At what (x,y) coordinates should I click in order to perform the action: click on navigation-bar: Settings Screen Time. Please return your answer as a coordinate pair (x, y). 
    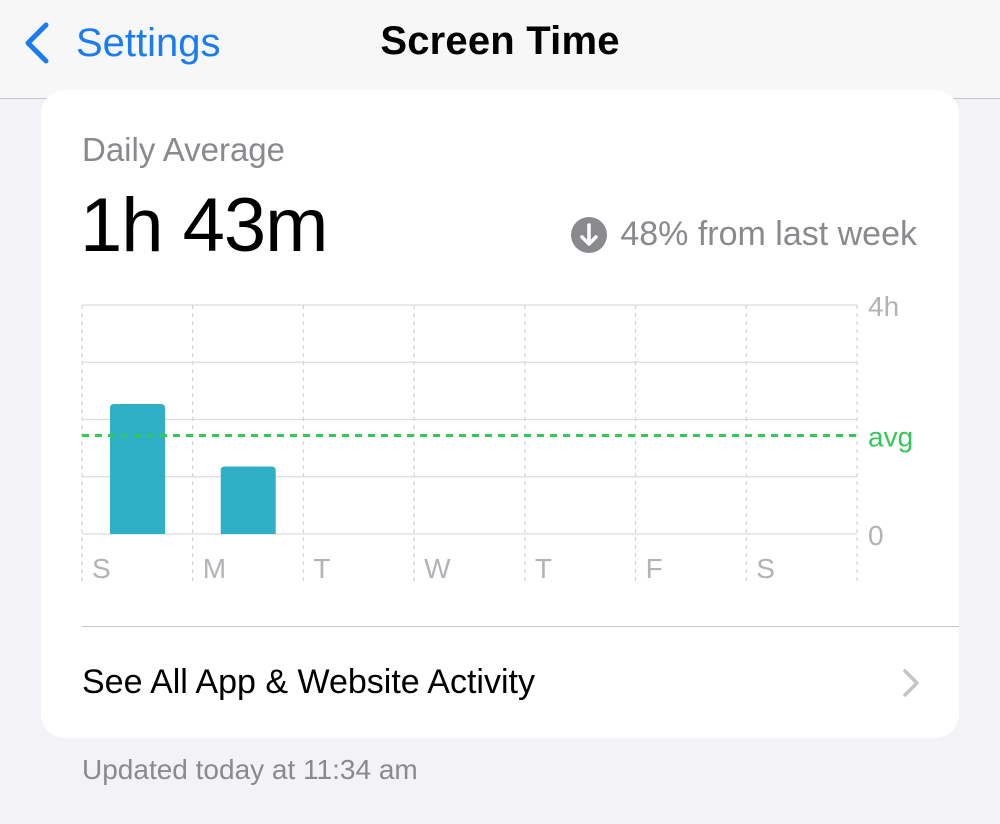
    Looking at the image, I should click on (500, 49).